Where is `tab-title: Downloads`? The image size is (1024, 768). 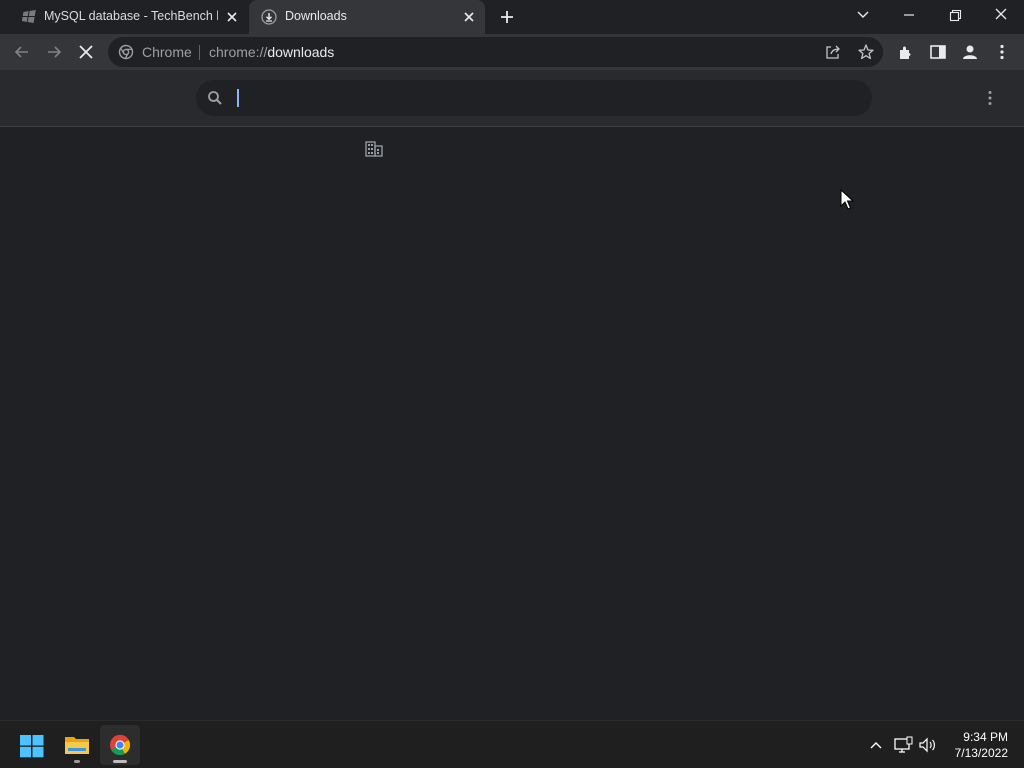
tab-title: Downloads is located at coordinates (316, 16).